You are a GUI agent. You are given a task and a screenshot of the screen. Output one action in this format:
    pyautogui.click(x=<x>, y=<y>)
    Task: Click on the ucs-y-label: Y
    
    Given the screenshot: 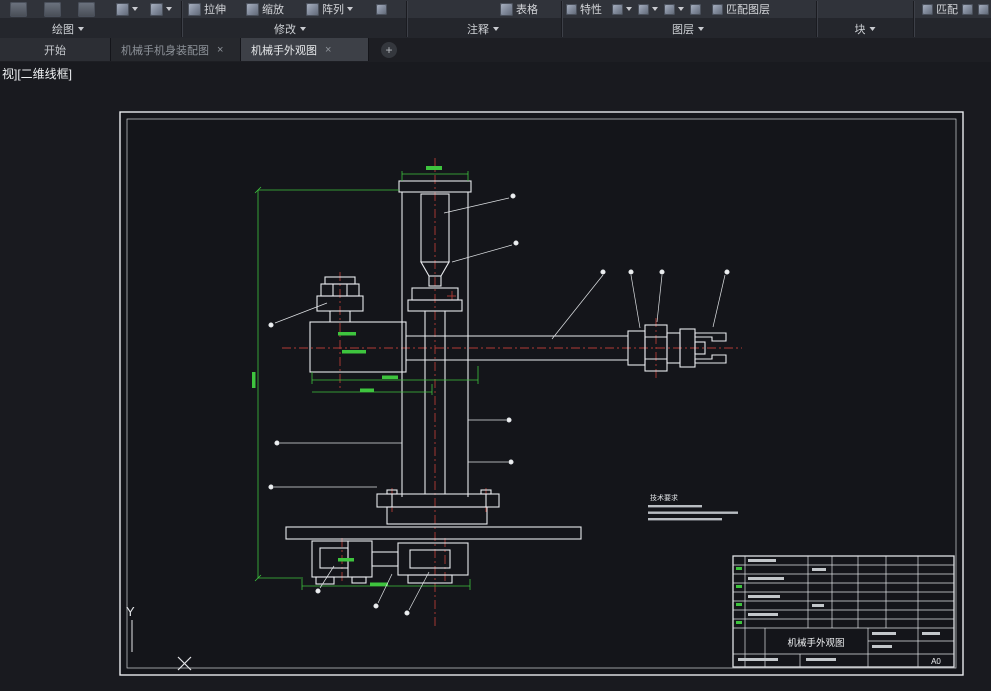 What is the action you would take?
    pyautogui.click(x=130, y=611)
    